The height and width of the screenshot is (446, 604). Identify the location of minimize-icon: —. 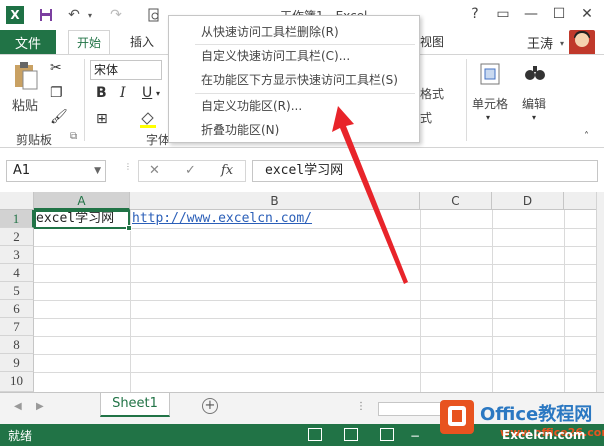
(531, 14).